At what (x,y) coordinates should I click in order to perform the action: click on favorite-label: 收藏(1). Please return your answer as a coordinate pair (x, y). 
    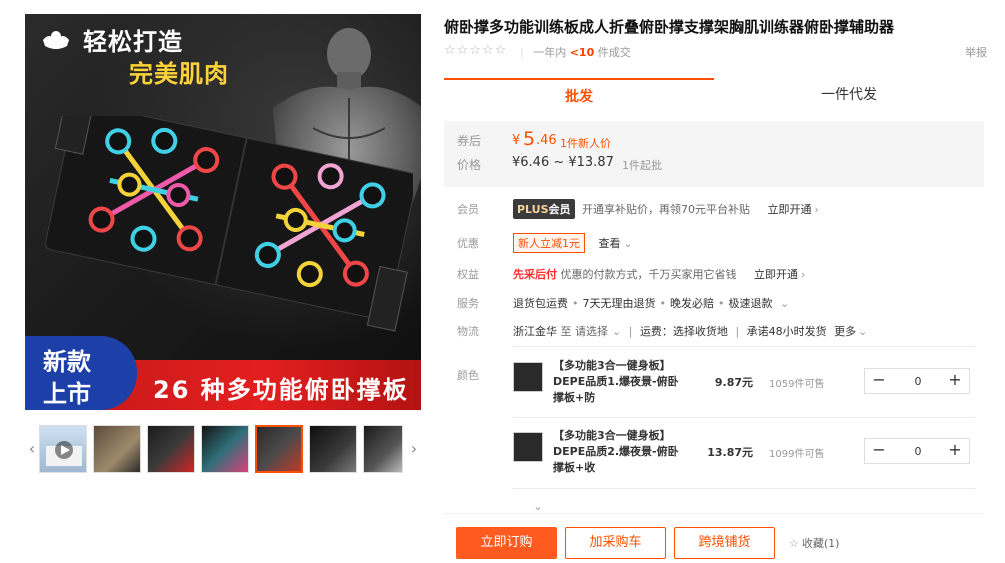
    Looking at the image, I should click on (820, 543).